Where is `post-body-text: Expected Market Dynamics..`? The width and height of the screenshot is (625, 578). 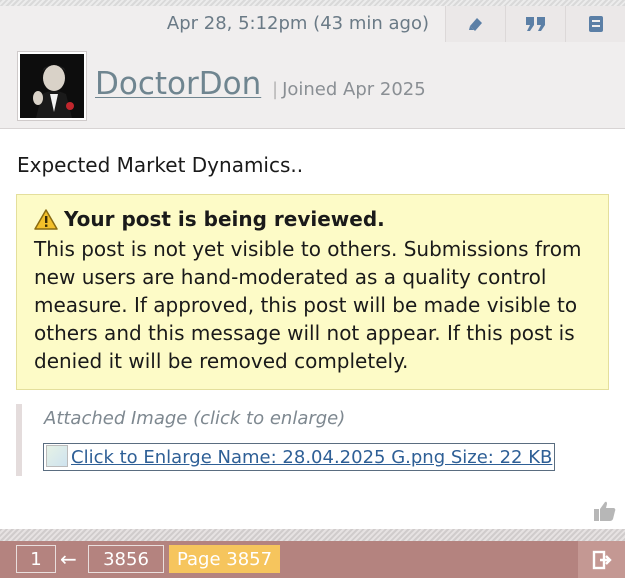 post-body-text: Expected Market Dynamics.. is located at coordinates (160, 165).